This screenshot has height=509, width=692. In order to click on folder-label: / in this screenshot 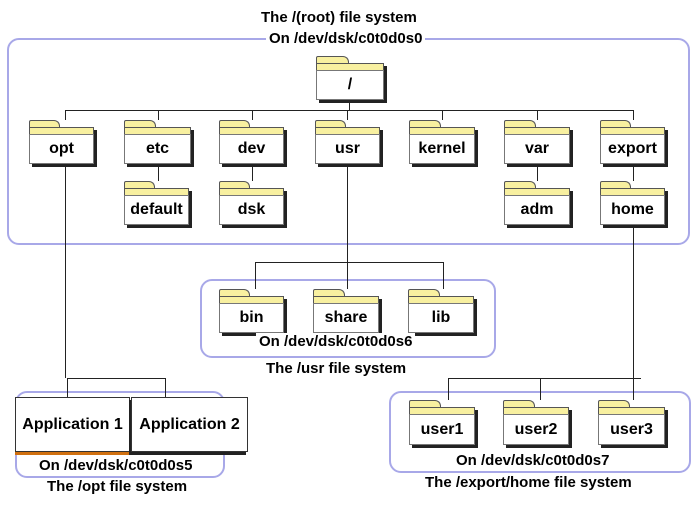, I will do `click(350, 85)`.